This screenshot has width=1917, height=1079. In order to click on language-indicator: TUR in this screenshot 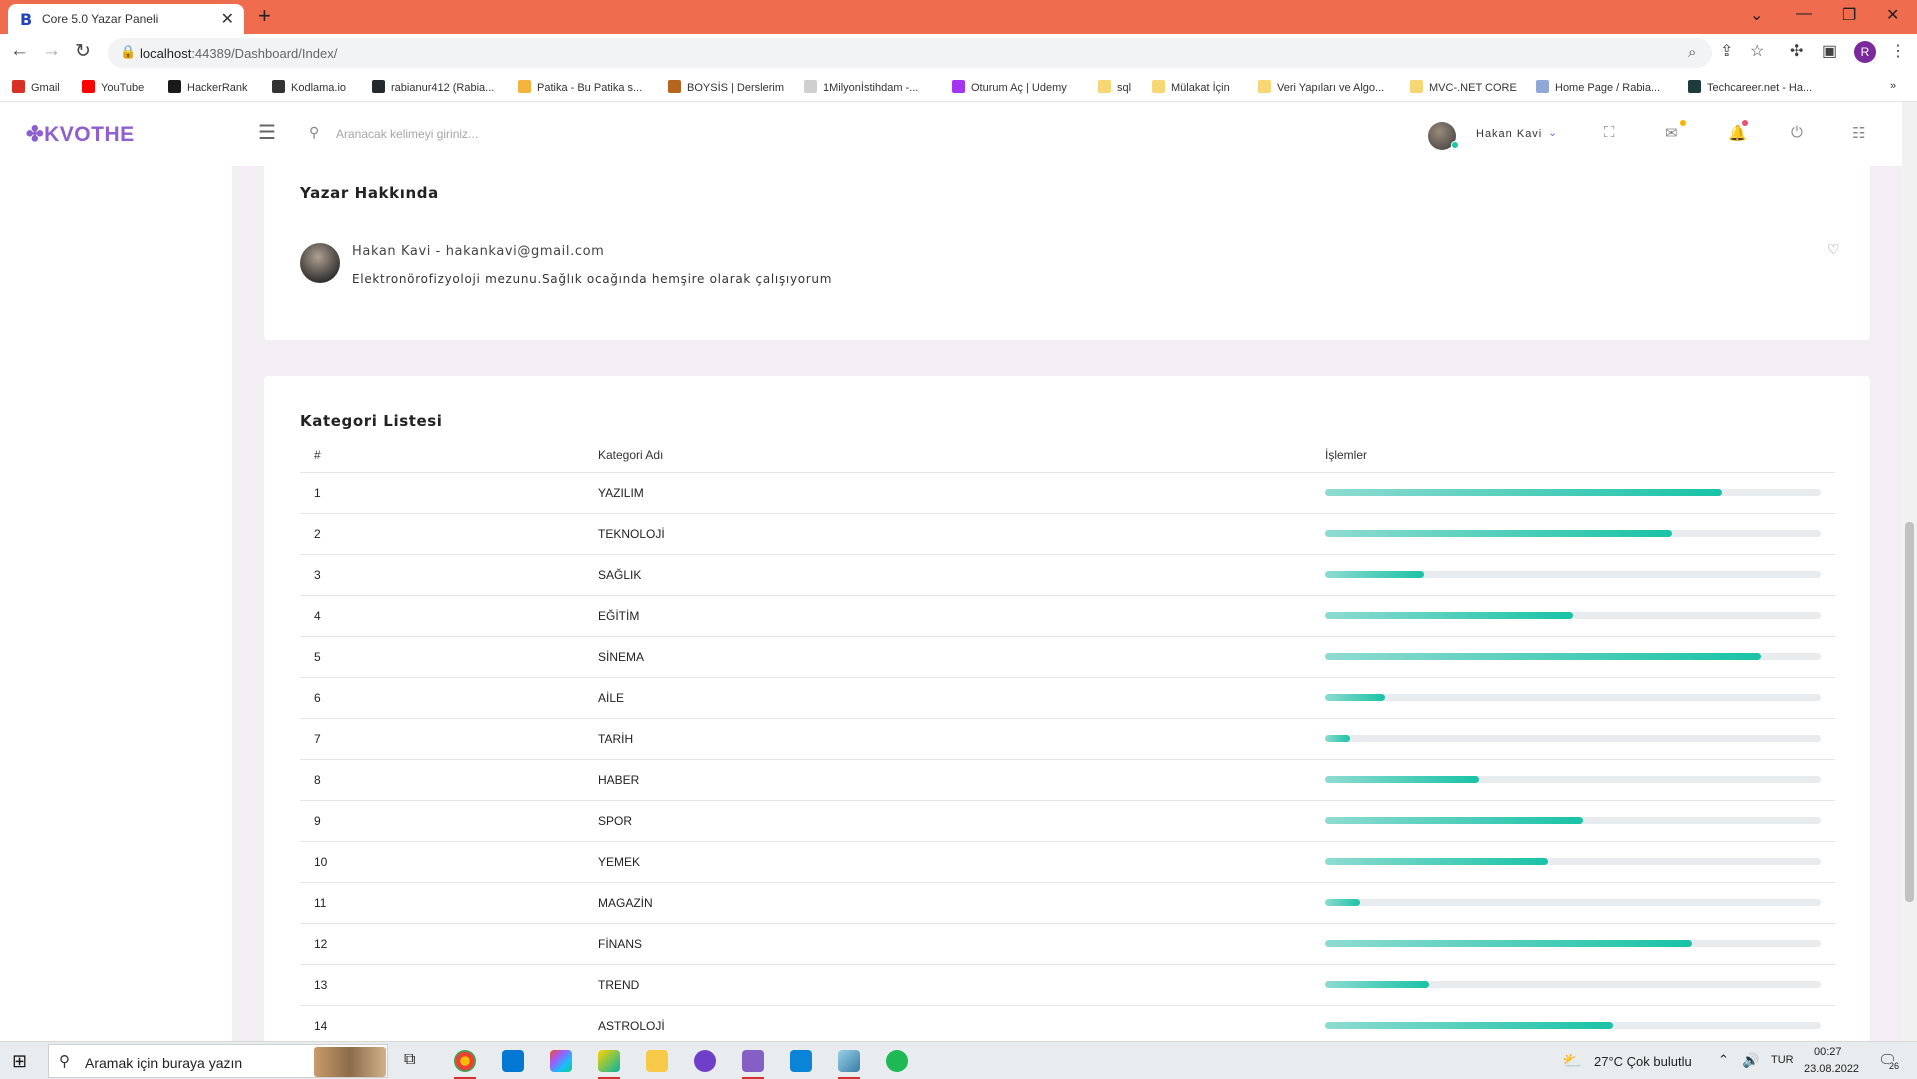, I will do `click(1782, 1060)`.